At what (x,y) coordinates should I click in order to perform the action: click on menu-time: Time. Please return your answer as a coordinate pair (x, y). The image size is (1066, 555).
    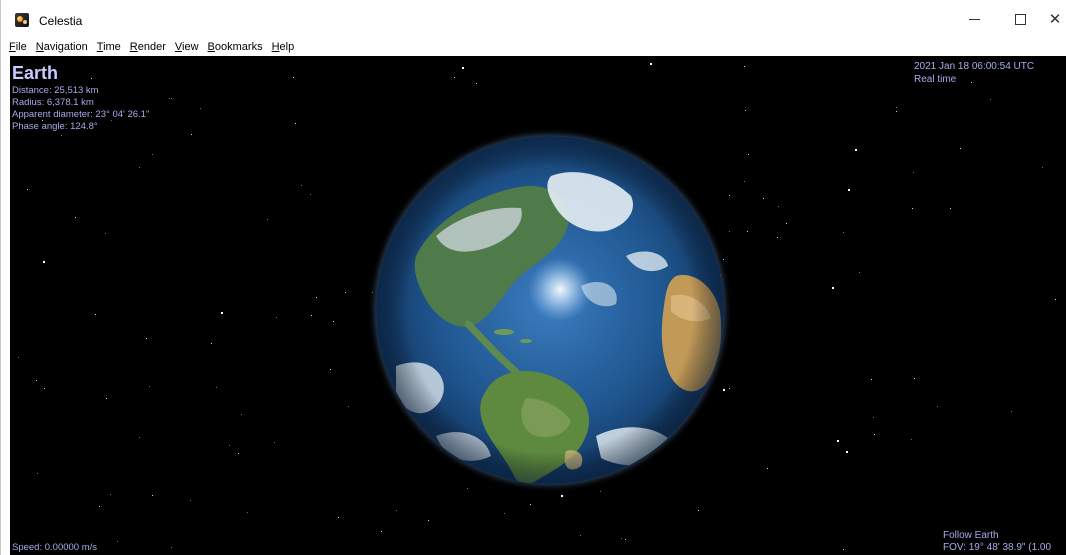
    Looking at the image, I should click on (109, 47).